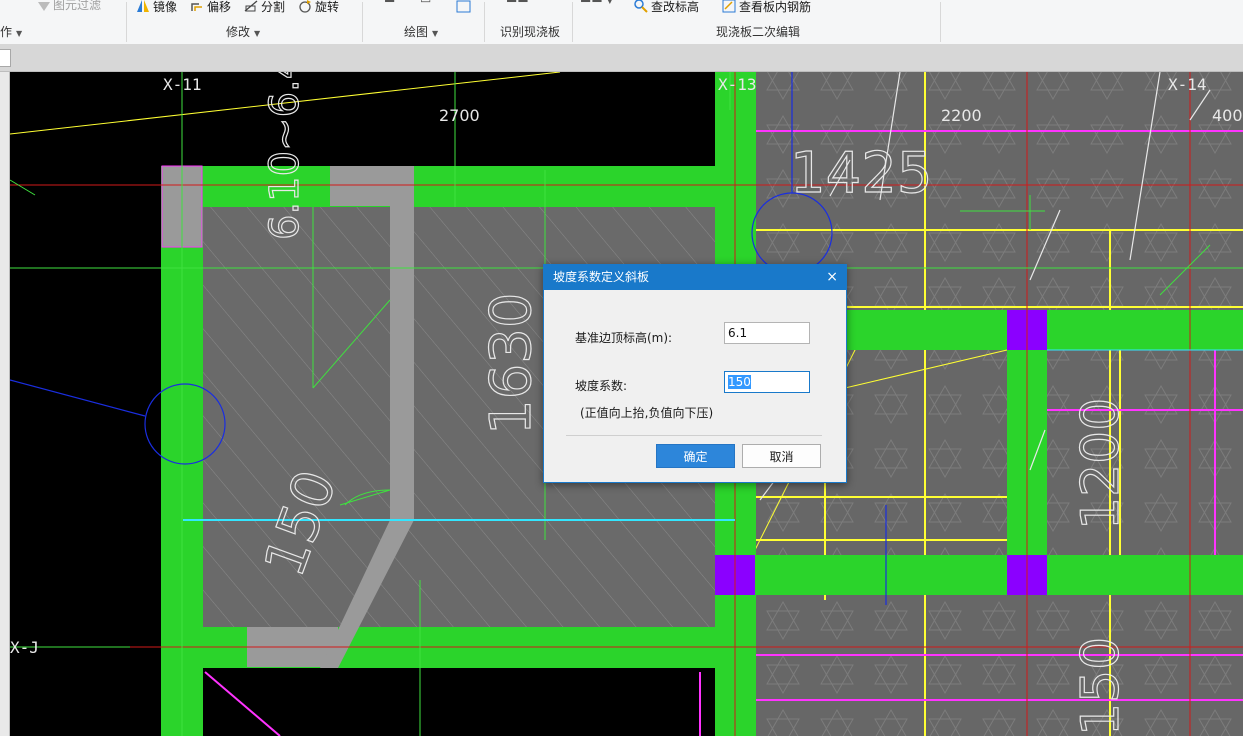  What do you see at coordinates (196, 7) in the screenshot?
I see `offset-icon` at bounding box center [196, 7].